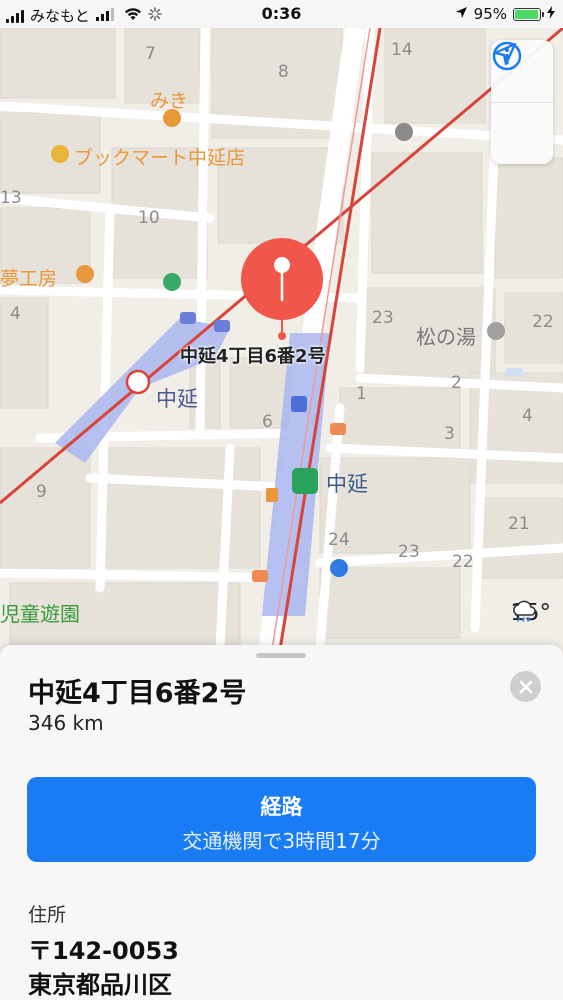  What do you see at coordinates (253, 355) in the screenshot?
I see `pin-label: 中延4丁目6番2号` at bounding box center [253, 355].